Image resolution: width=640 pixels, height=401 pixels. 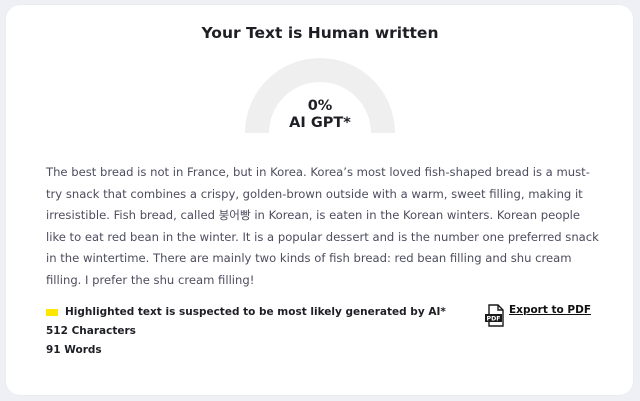 I want to click on character-count: 512 Characters, so click(x=91, y=331).